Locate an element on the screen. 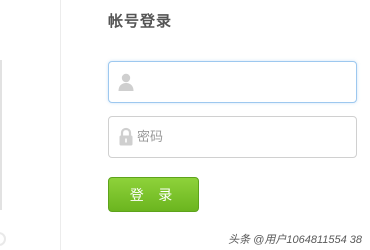 The image size is (370, 250). username-input is located at coordinates (242, 82).